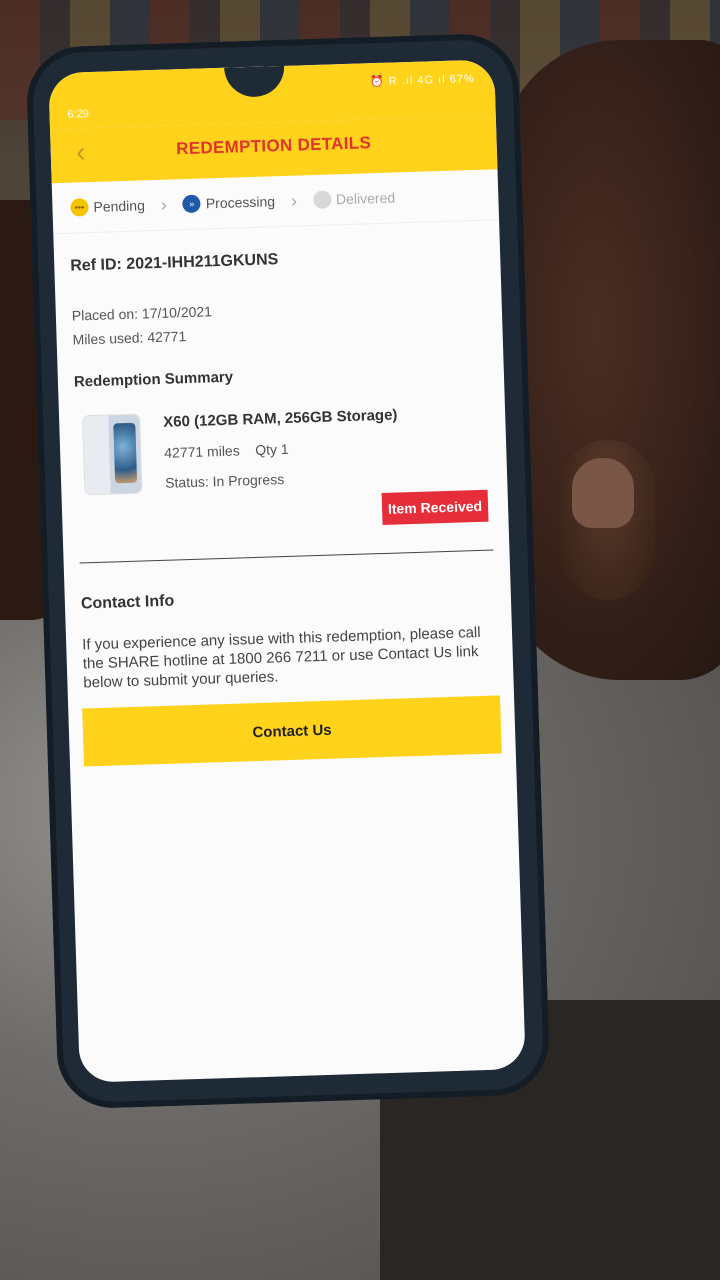  Describe the element at coordinates (322, 200) in the screenshot. I see `circle-icon` at that location.